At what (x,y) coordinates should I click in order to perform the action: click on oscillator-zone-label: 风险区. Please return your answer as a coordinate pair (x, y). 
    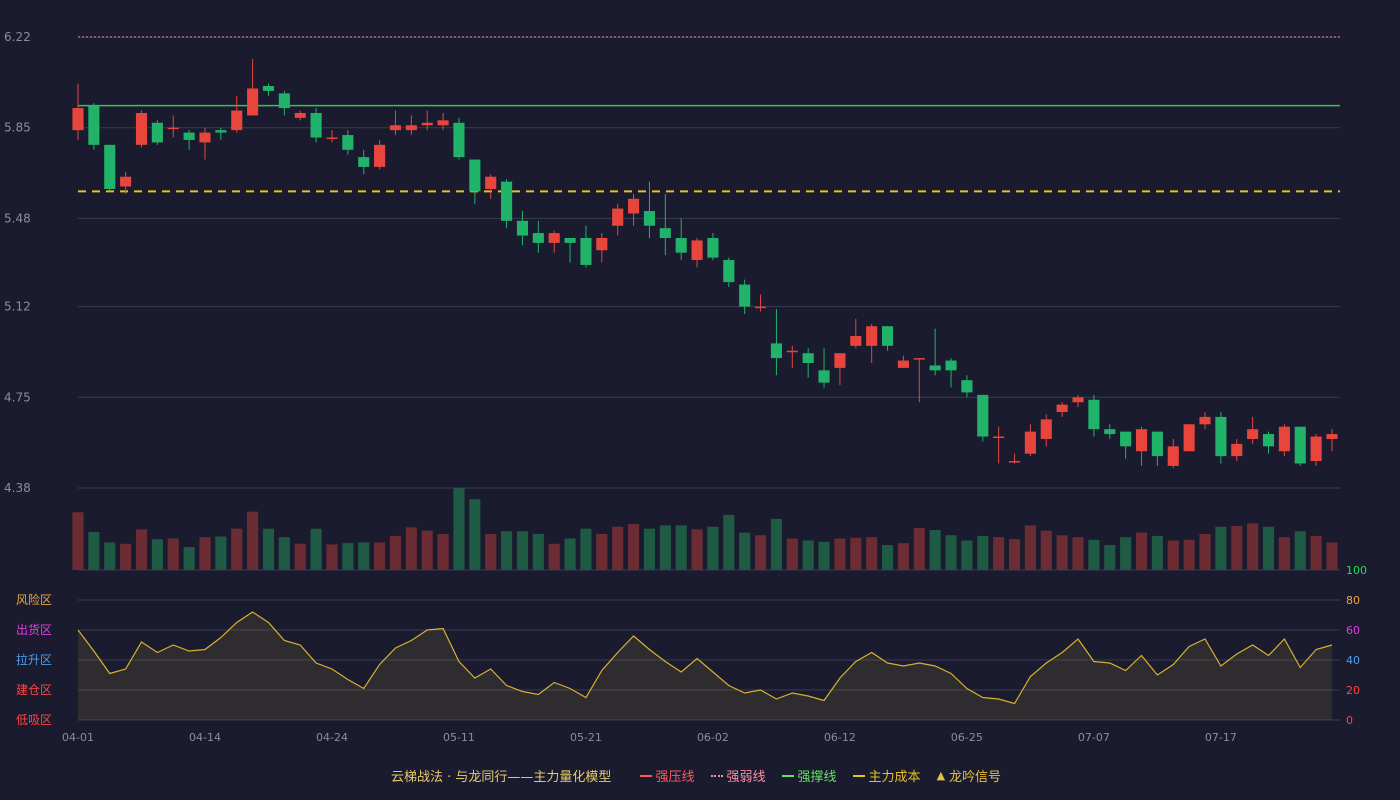
    Looking at the image, I should click on (34, 599).